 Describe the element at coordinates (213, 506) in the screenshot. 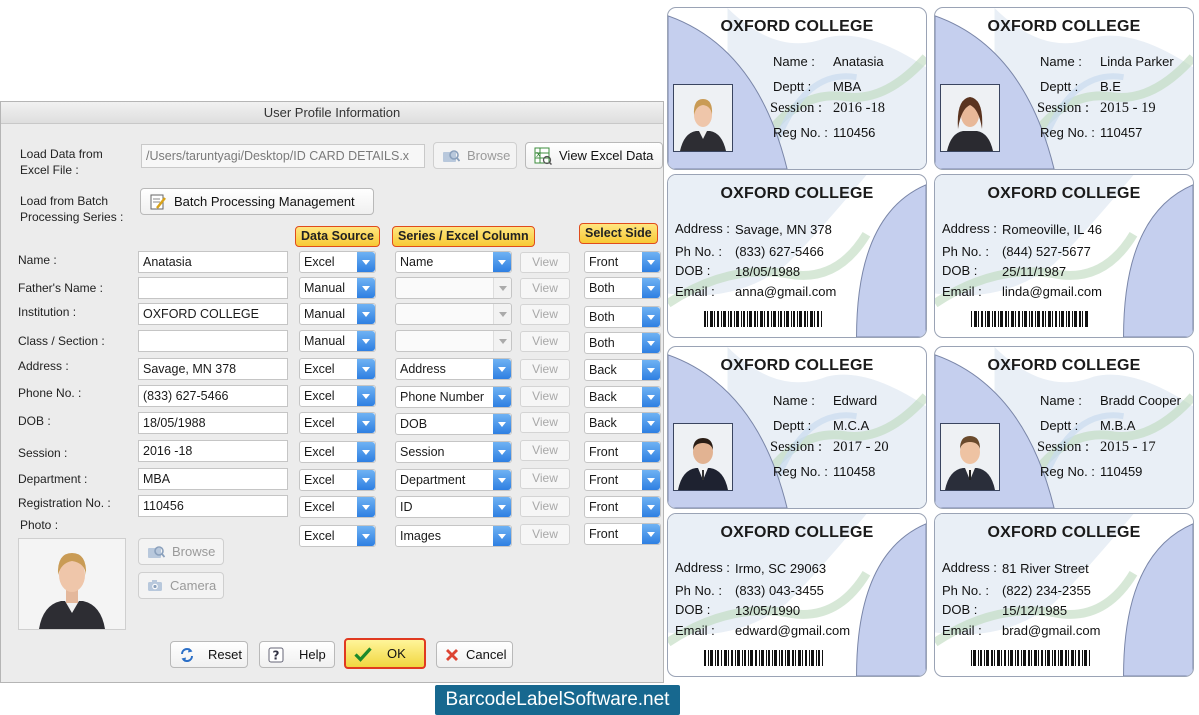

I see `registration-field: 110456` at that location.